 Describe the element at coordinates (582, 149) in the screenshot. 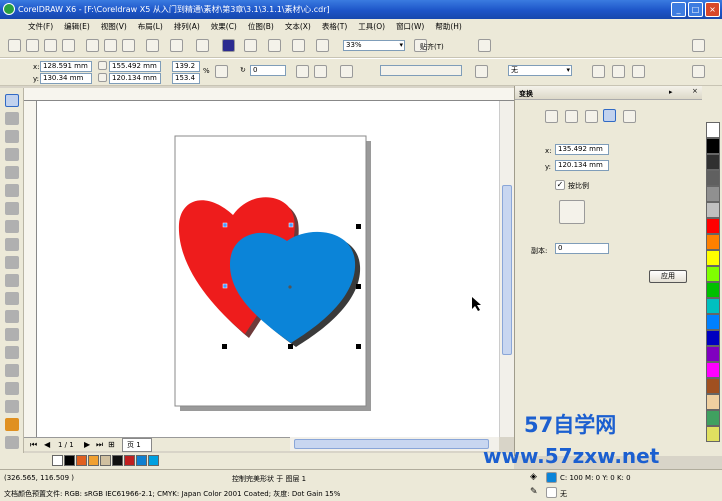

I see `docker-x-field: 135.492 mm` at that location.